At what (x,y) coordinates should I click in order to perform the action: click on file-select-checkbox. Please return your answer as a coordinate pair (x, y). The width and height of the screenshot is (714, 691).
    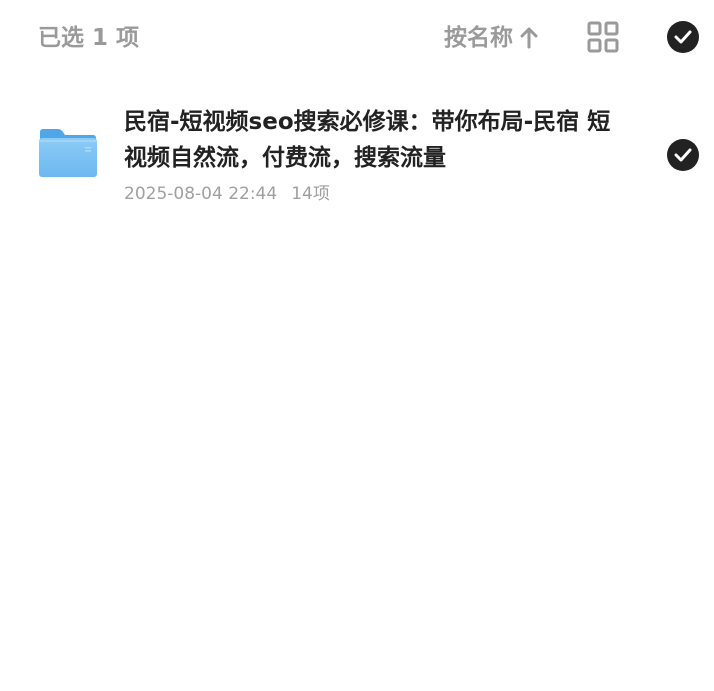
    Looking at the image, I should click on (683, 155).